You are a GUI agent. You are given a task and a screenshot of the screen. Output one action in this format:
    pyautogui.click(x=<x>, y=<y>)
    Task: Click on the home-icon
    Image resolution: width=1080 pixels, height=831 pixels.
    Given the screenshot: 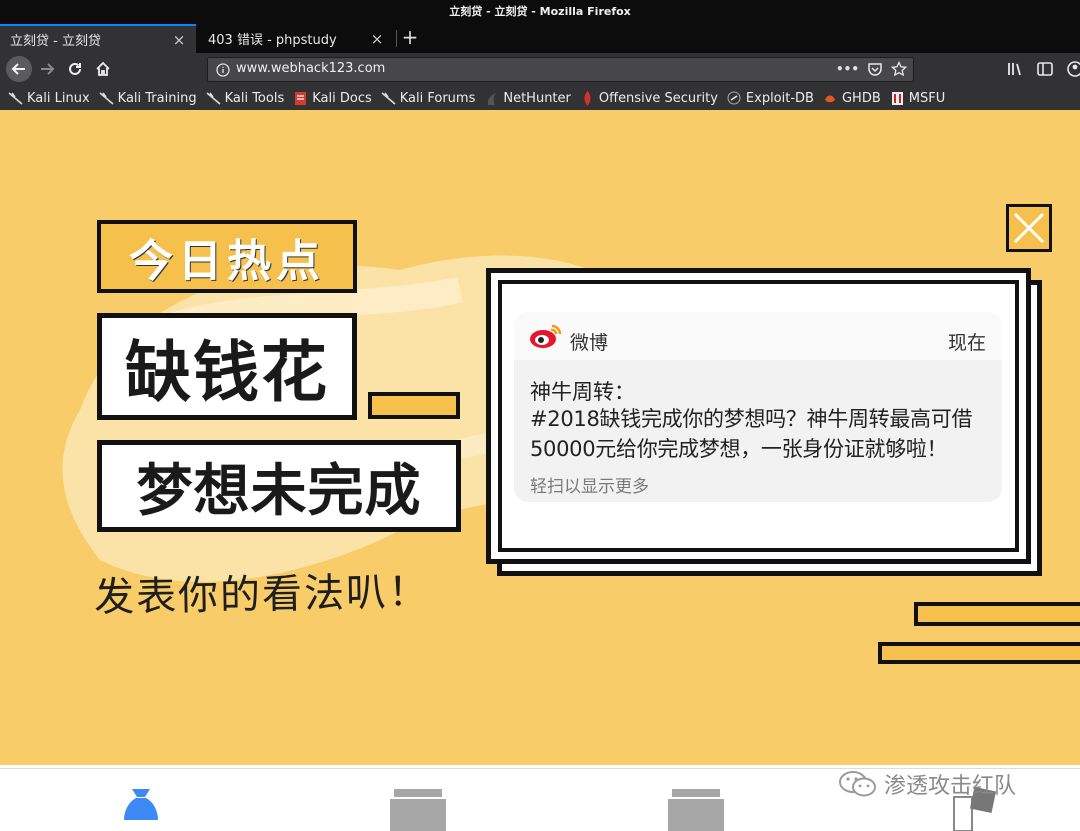 What is the action you would take?
    pyautogui.click(x=103, y=68)
    